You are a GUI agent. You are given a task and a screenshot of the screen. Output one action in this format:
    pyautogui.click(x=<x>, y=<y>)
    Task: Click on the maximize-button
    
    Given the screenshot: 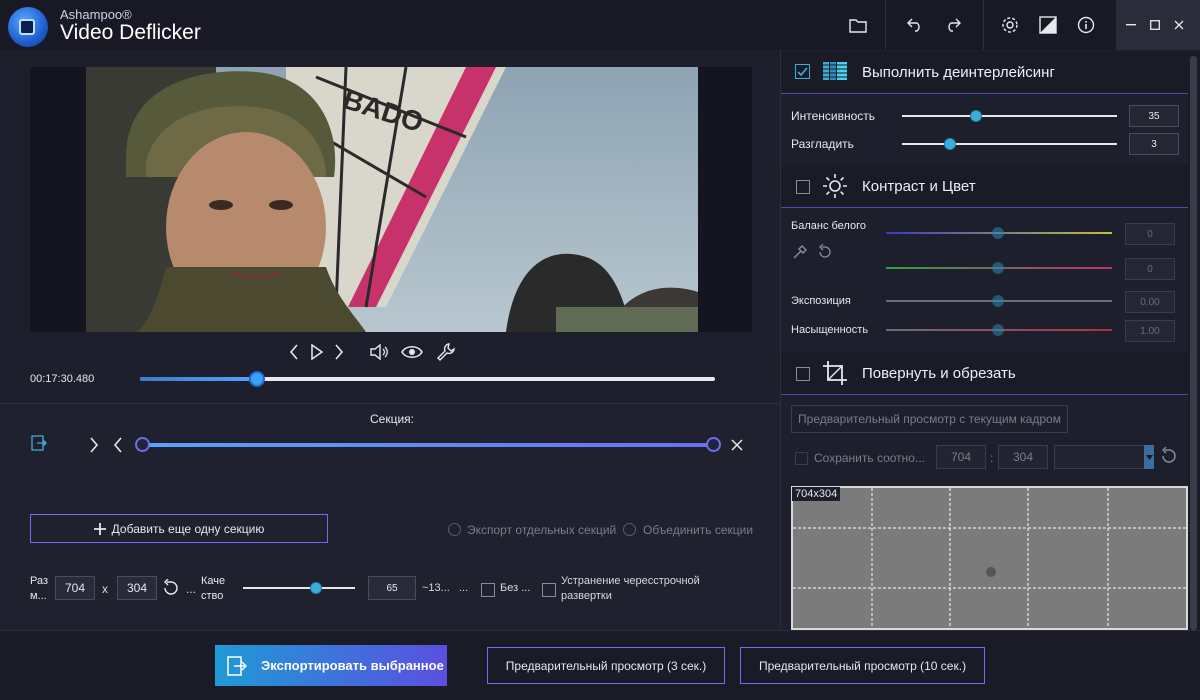 What is the action you would take?
    pyautogui.click(x=1155, y=25)
    